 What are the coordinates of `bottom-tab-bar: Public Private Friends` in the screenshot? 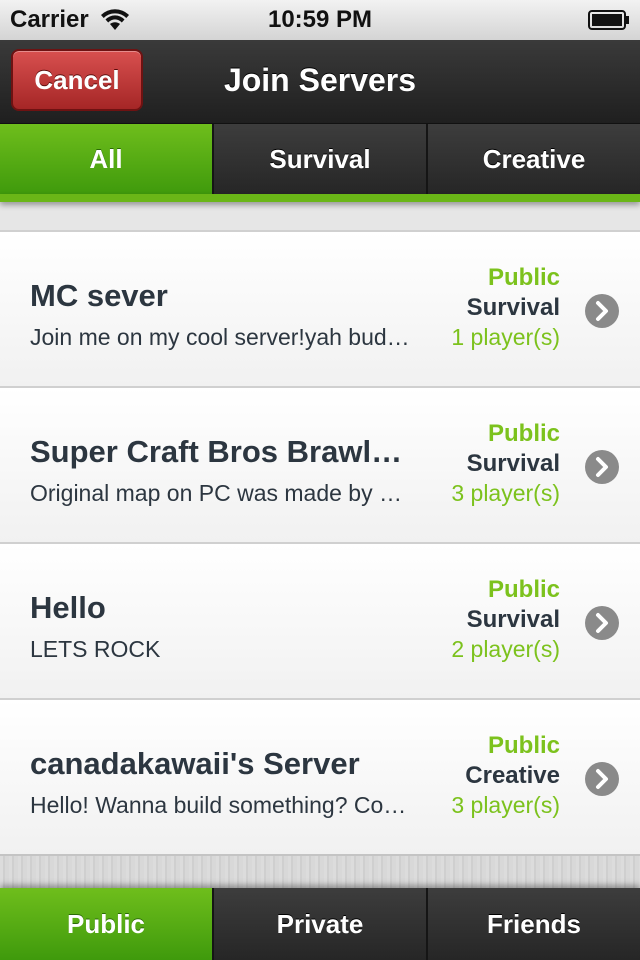 It's located at (320, 924).